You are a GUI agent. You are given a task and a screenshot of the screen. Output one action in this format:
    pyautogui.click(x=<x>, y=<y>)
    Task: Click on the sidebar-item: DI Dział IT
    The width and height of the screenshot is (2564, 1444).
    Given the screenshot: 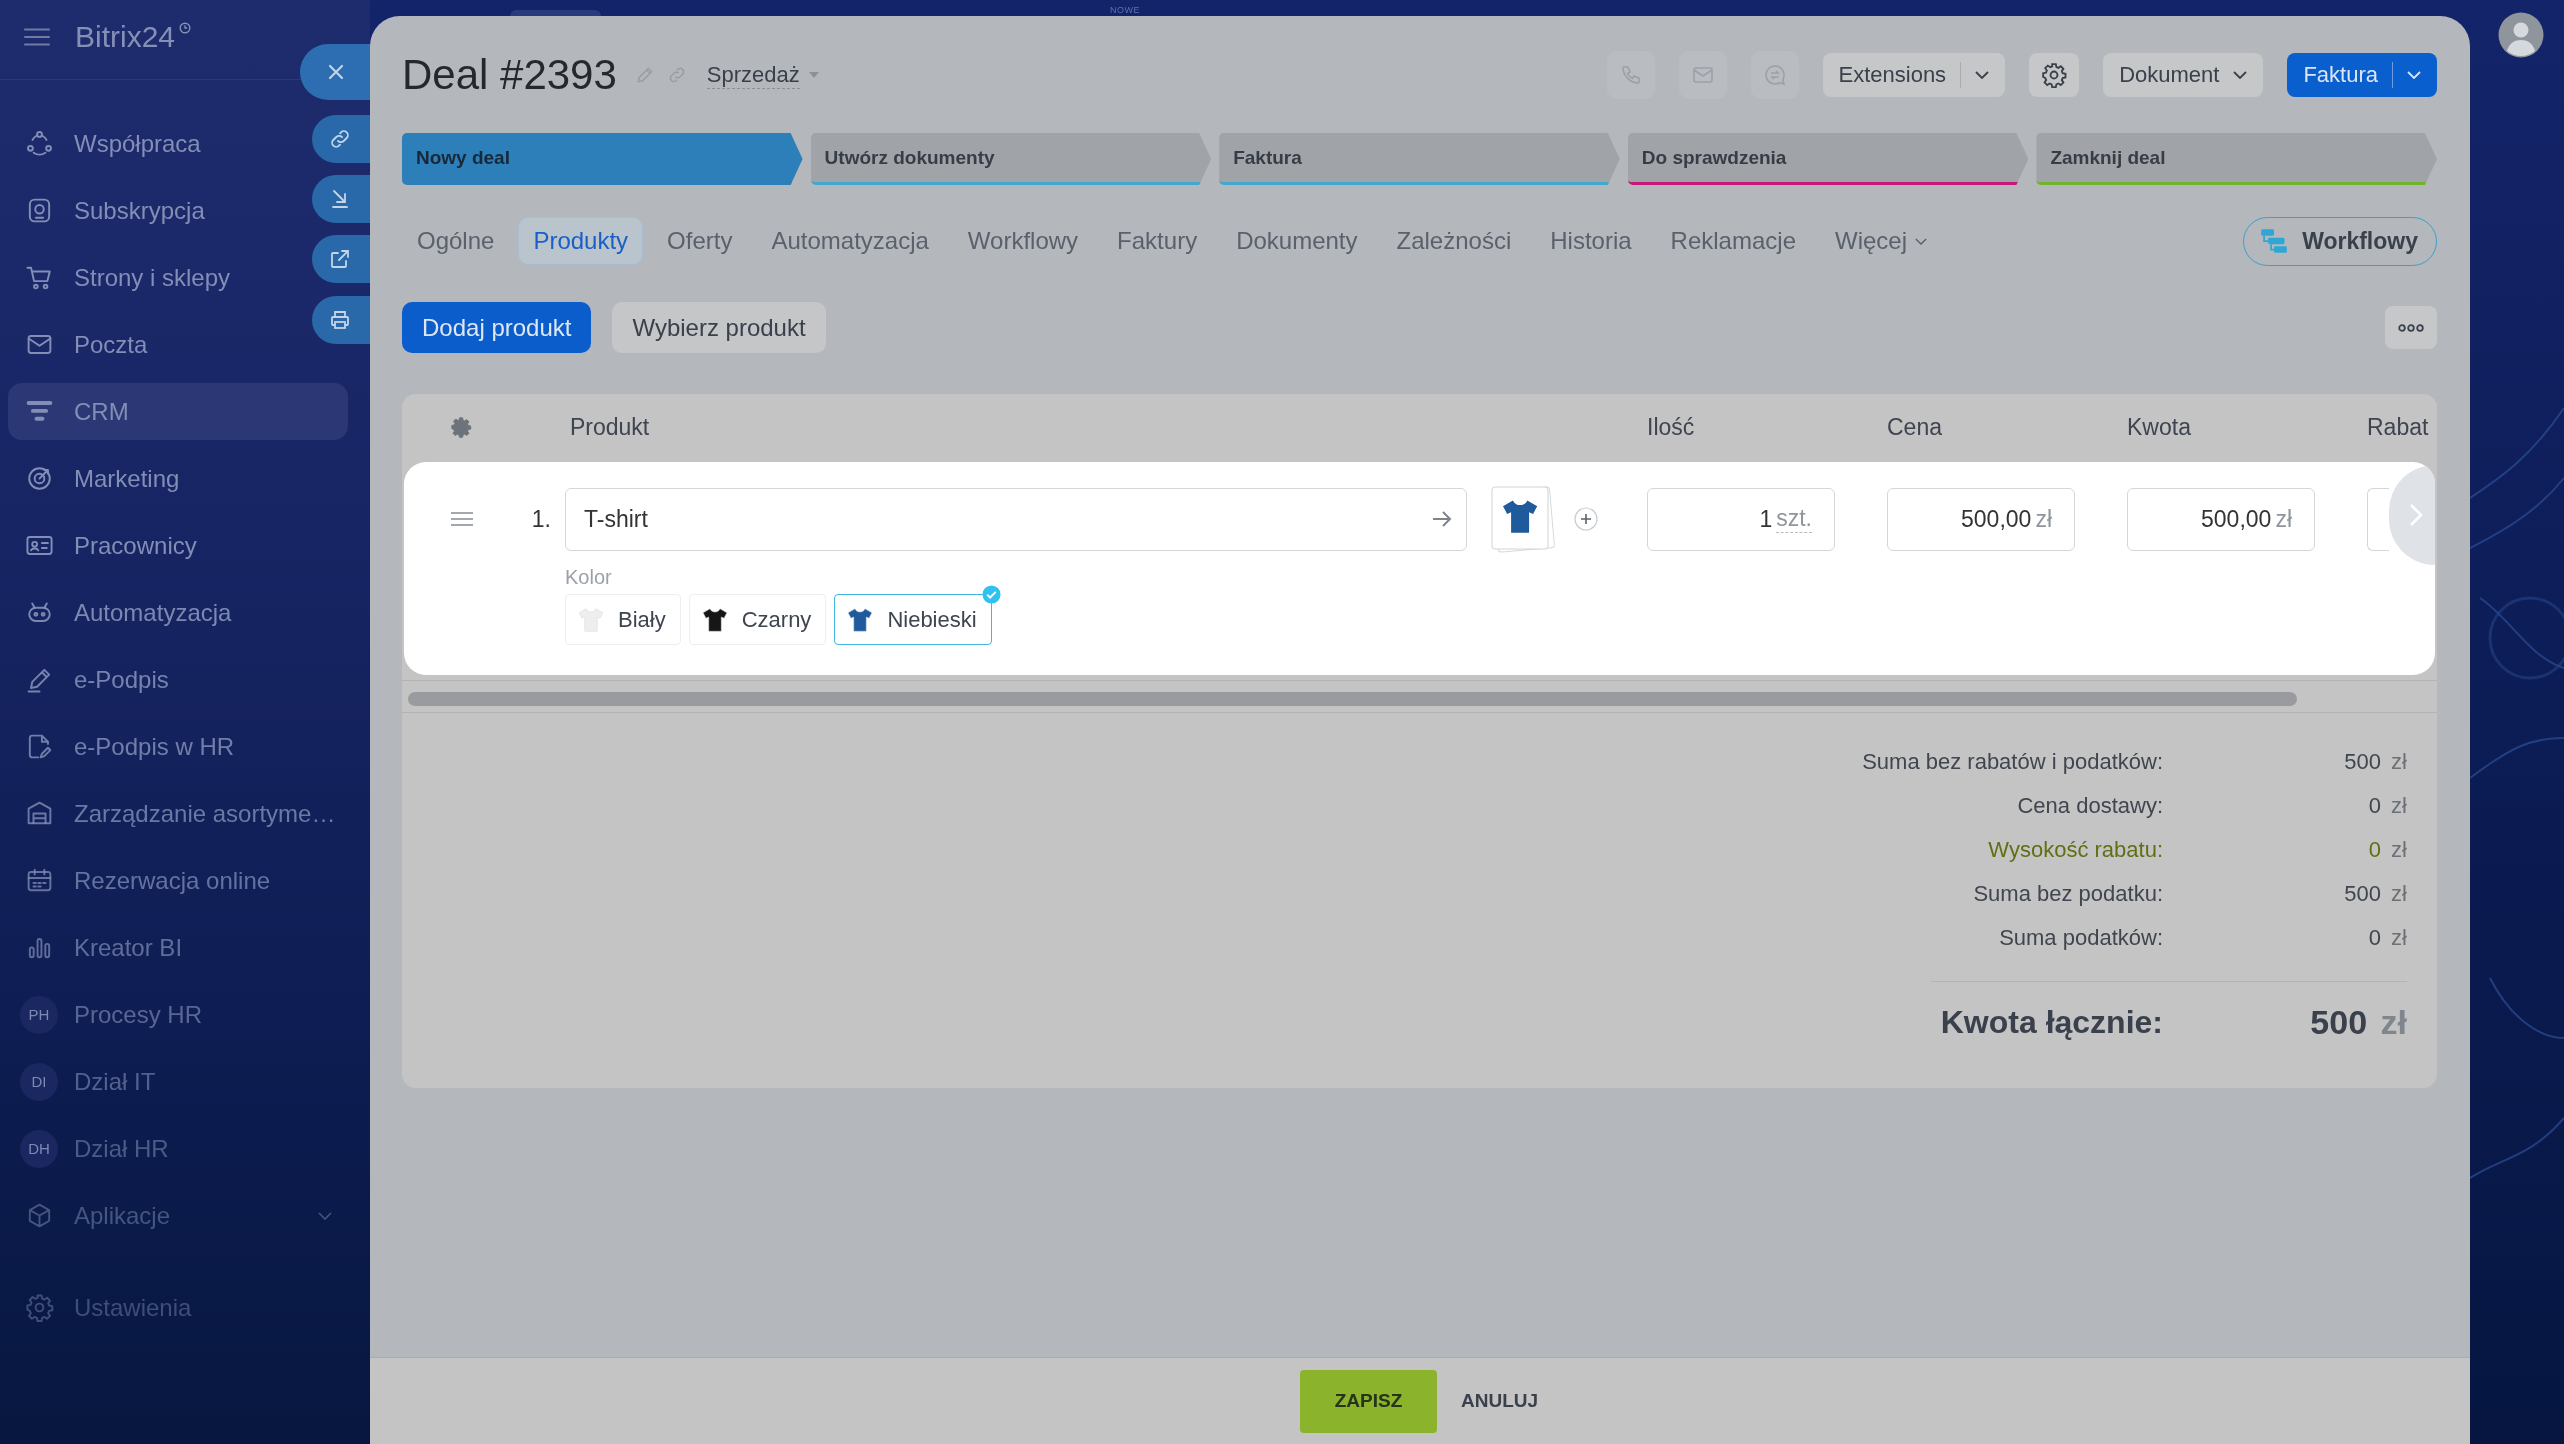 What is the action you would take?
    pyautogui.click(x=178, y=1081)
    